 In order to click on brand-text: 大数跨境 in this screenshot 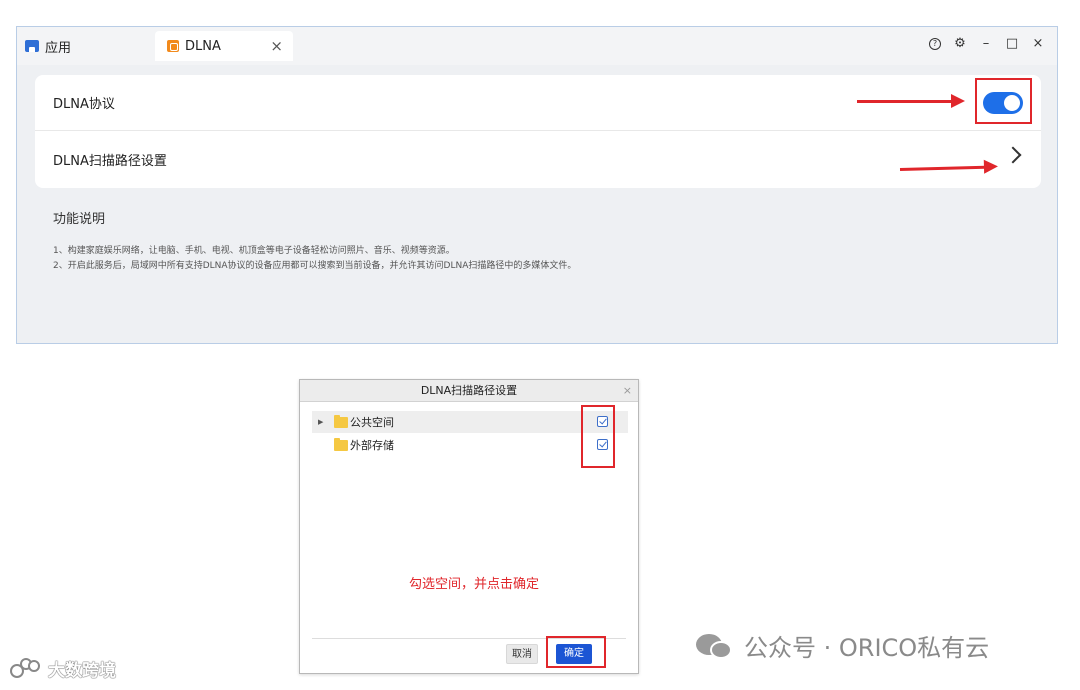, I will do `click(82, 671)`.